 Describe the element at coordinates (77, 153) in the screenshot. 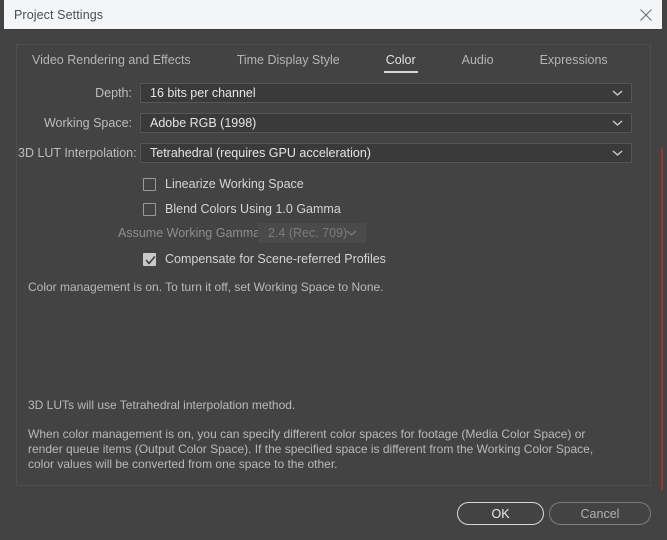

I see `lut-interpolation-label: 3D LUT Interpolation:` at that location.